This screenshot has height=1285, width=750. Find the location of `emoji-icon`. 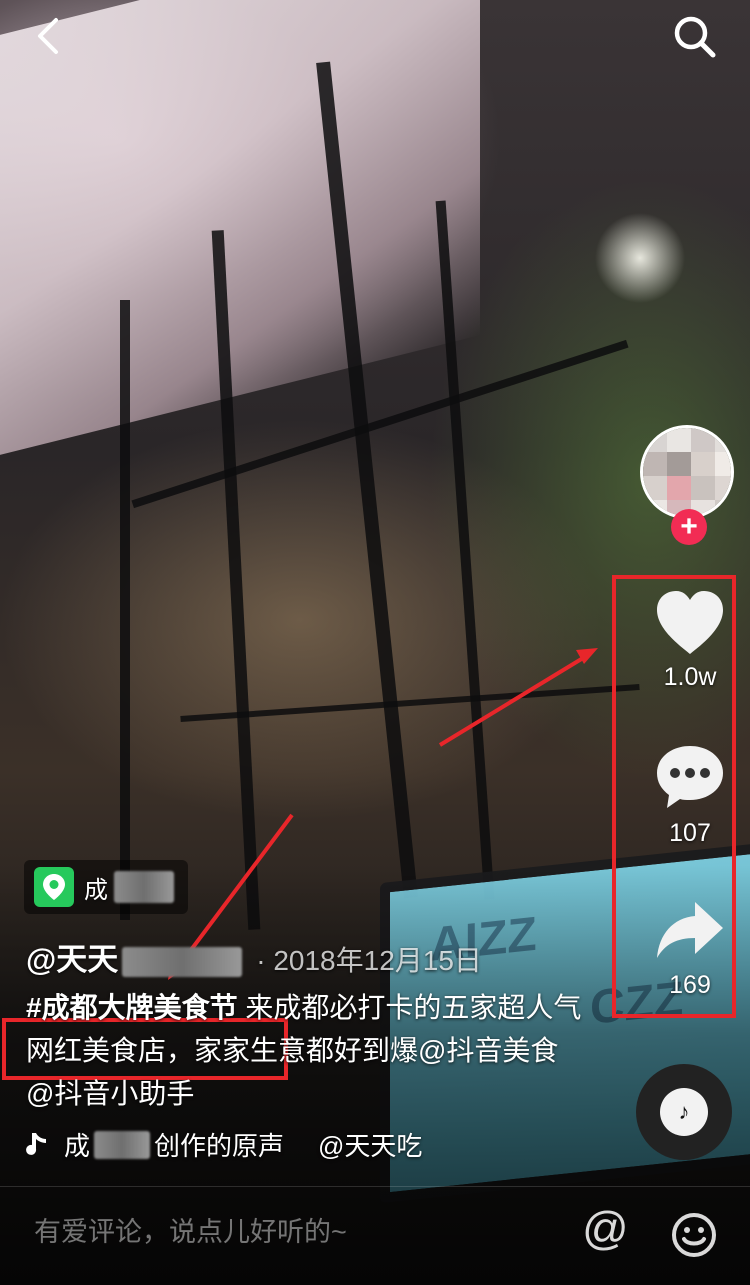

emoji-icon is located at coordinates (694, 1235).